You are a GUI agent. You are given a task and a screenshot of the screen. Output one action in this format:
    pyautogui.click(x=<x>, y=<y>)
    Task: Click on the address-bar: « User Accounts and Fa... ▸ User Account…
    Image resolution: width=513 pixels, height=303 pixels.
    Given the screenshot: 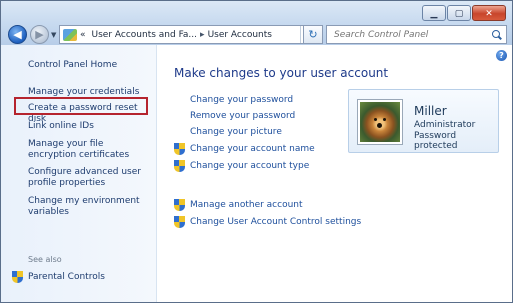 What is the action you would take?
    pyautogui.click(x=187, y=34)
    